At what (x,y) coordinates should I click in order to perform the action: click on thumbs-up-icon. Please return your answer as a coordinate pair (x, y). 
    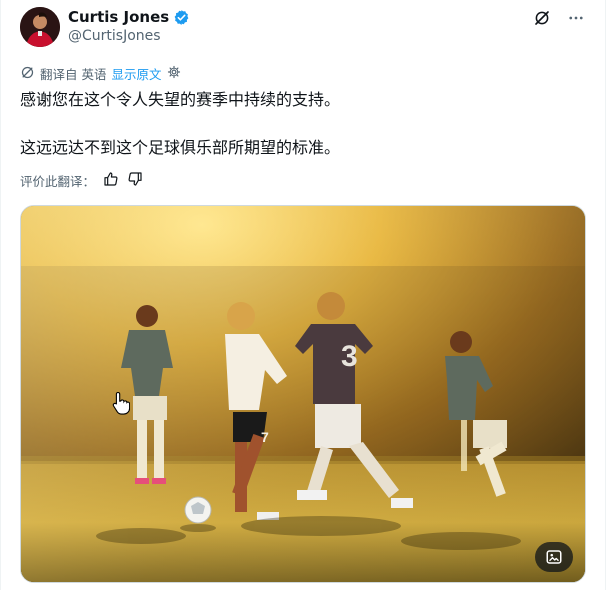
    Looking at the image, I should click on (111, 180).